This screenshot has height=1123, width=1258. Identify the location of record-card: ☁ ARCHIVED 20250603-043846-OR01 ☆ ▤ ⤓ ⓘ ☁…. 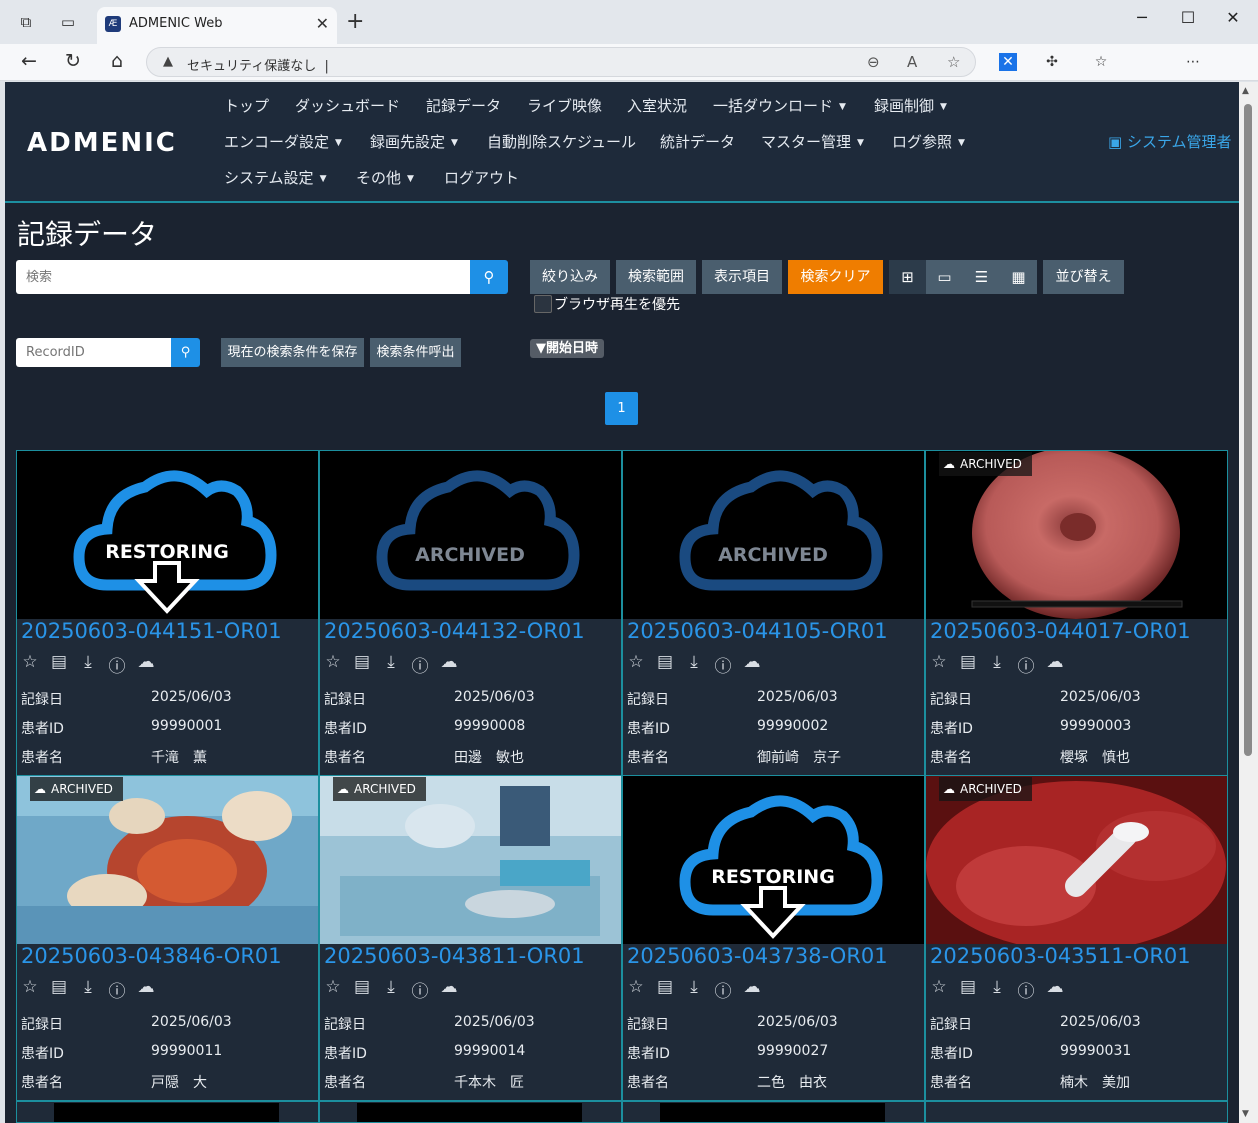
(167, 938).